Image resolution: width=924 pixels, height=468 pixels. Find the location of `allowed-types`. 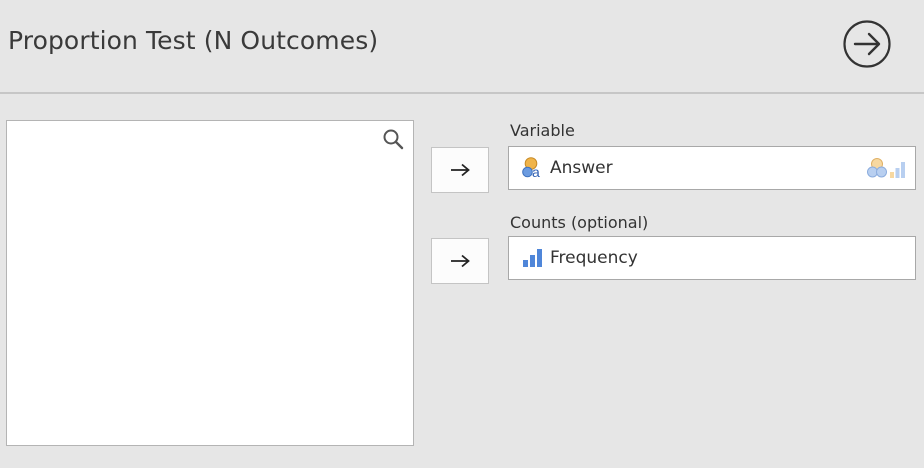

allowed-types is located at coordinates (886, 168).